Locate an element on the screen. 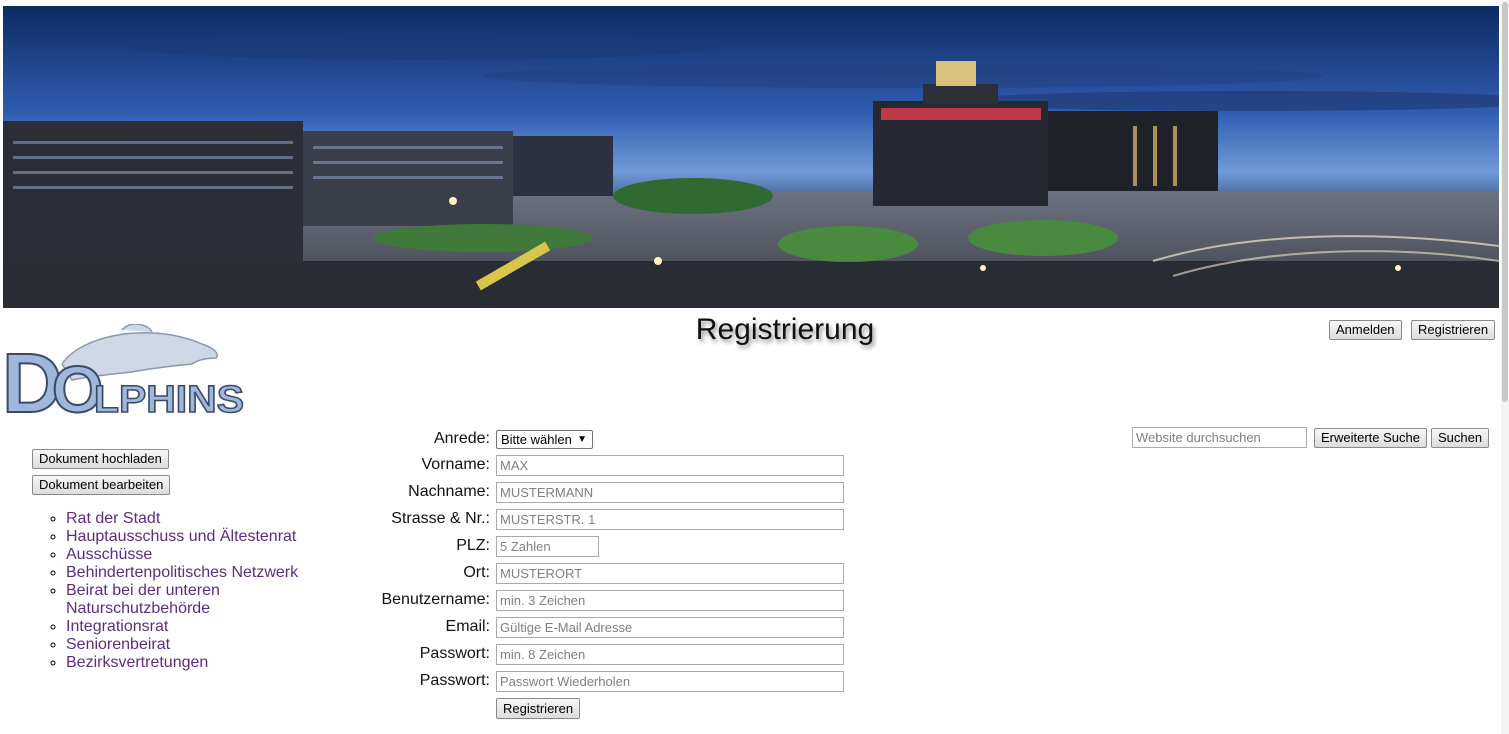 The image size is (1509, 734). anrede-label: Anrede: is located at coordinates (461, 438).